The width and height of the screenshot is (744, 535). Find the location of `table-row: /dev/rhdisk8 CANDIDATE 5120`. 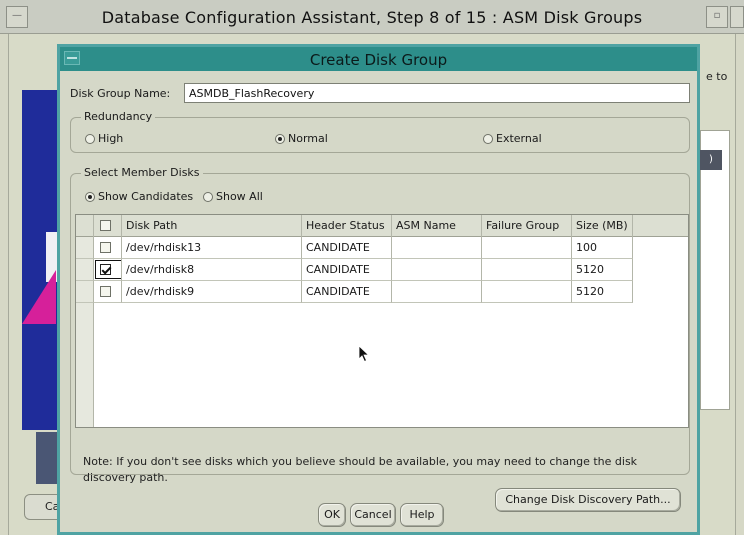

table-row: /dev/rhdisk8 CANDIDATE 5120 is located at coordinates (354, 270).